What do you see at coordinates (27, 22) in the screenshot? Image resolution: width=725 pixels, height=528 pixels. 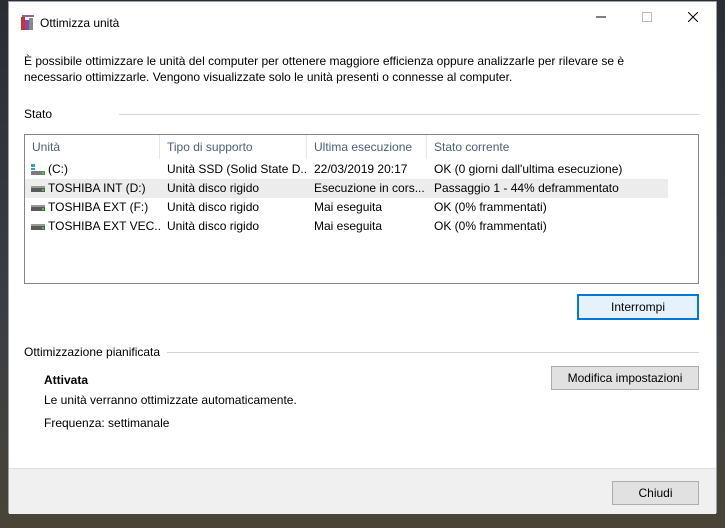 I see `defrag-app-icon` at bounding box center [27, 22].